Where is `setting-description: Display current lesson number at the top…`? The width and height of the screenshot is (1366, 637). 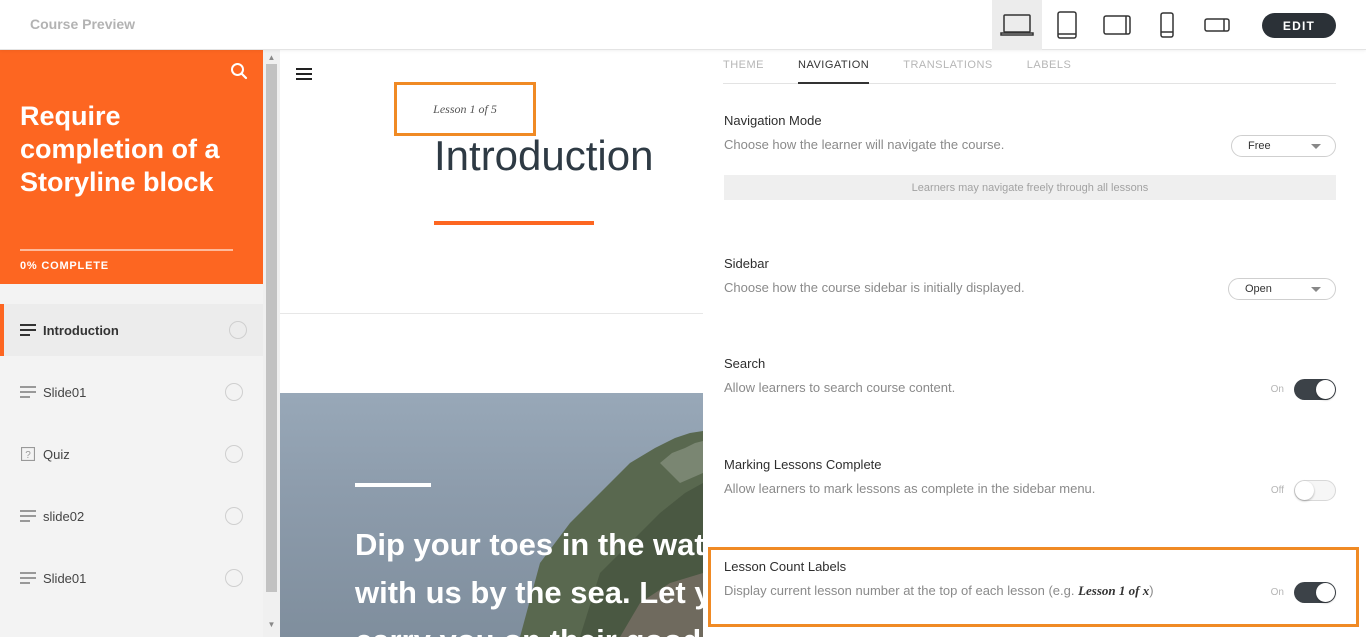
setting-description: Display current lesson number at the top… is located at coordinates (1030, 591).